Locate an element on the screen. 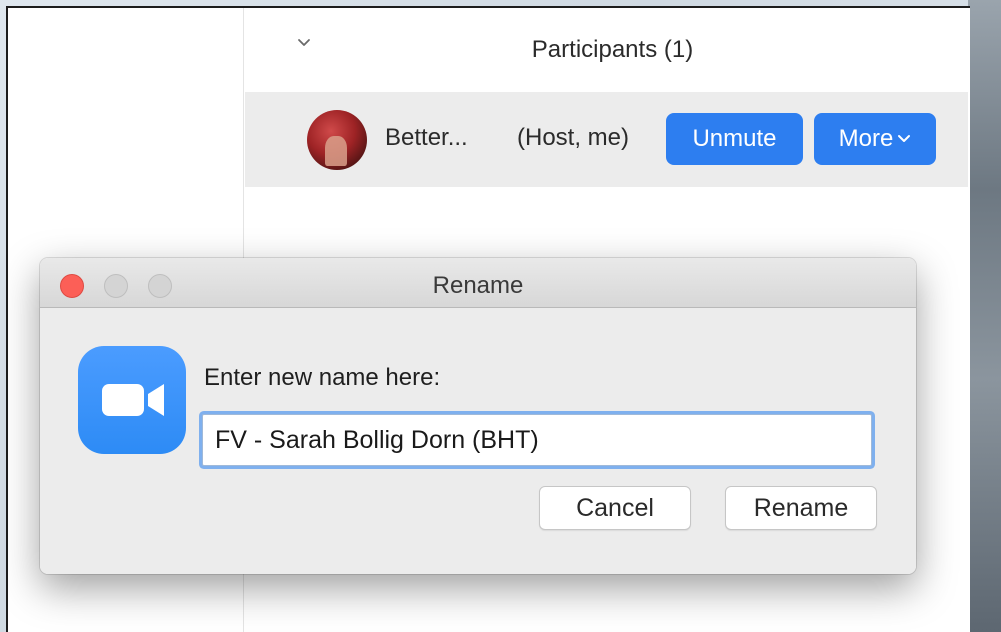 The height and width of the screenshot is (632, 1001). desktop-background is located at coordinates (984, 316).